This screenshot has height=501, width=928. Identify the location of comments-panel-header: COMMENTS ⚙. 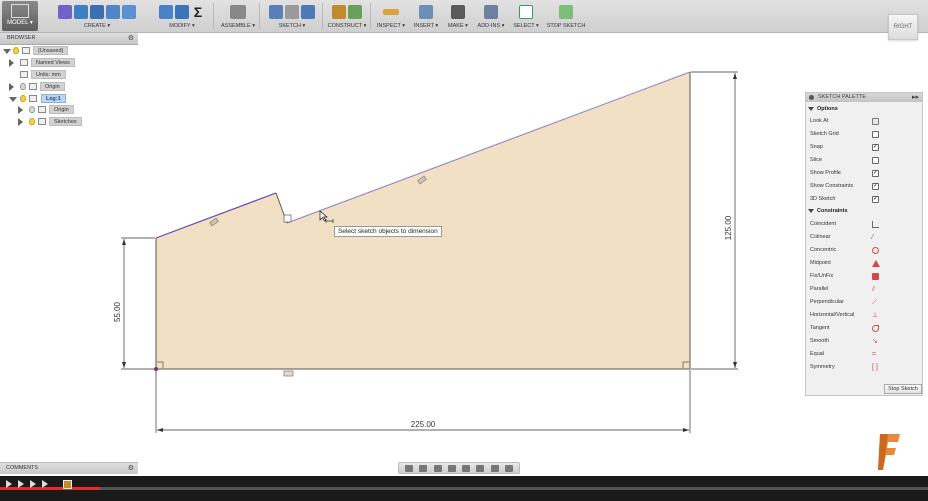
(69, 468).